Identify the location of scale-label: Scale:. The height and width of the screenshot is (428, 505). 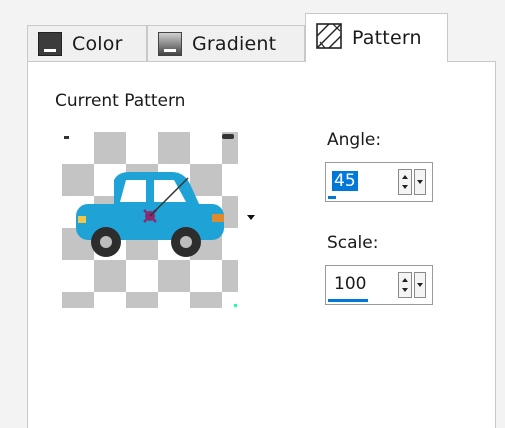
(353, 243).